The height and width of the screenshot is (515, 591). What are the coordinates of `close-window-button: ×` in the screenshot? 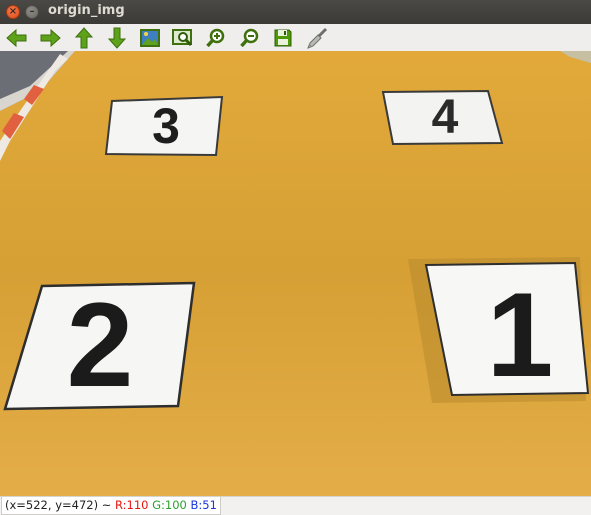 It's located at (13, 12).